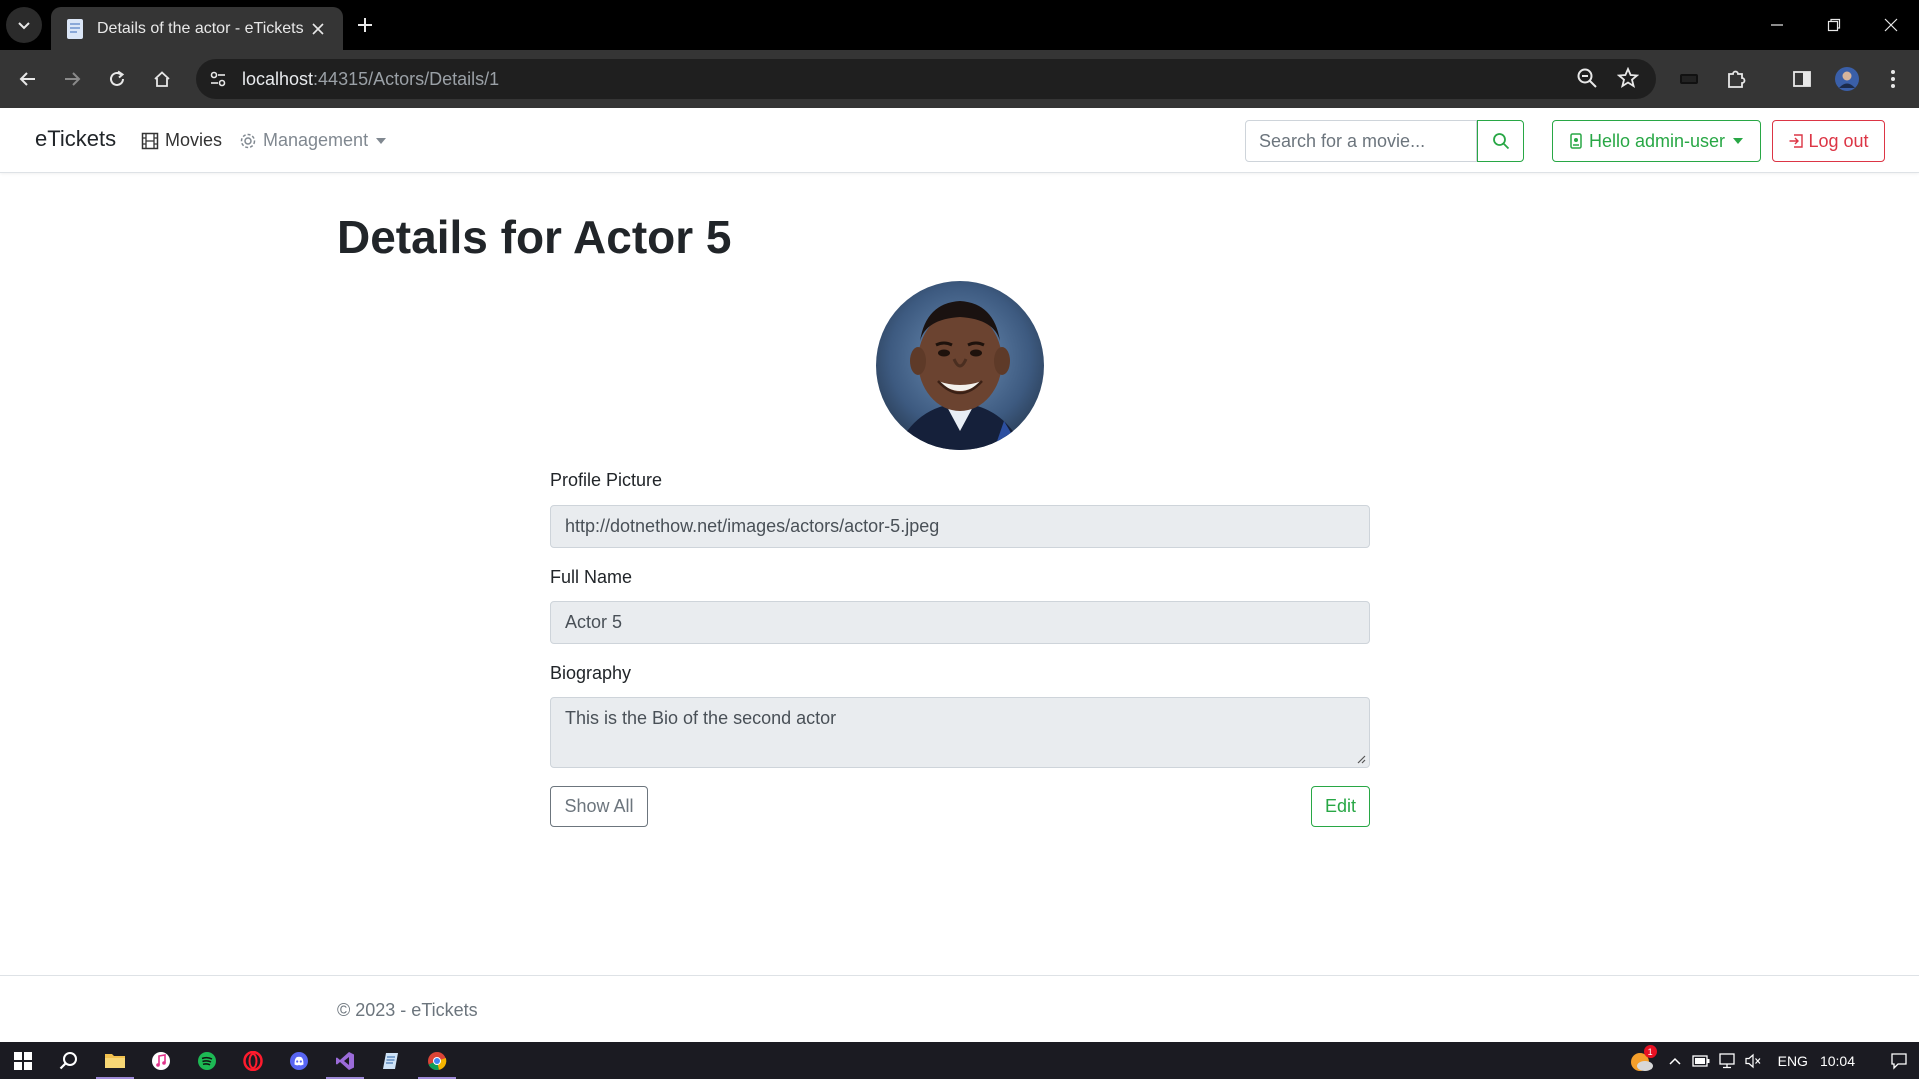 The height and width of the screenshot is (1079, 1919). I want to click on volume-status, so click(1753, 1060).